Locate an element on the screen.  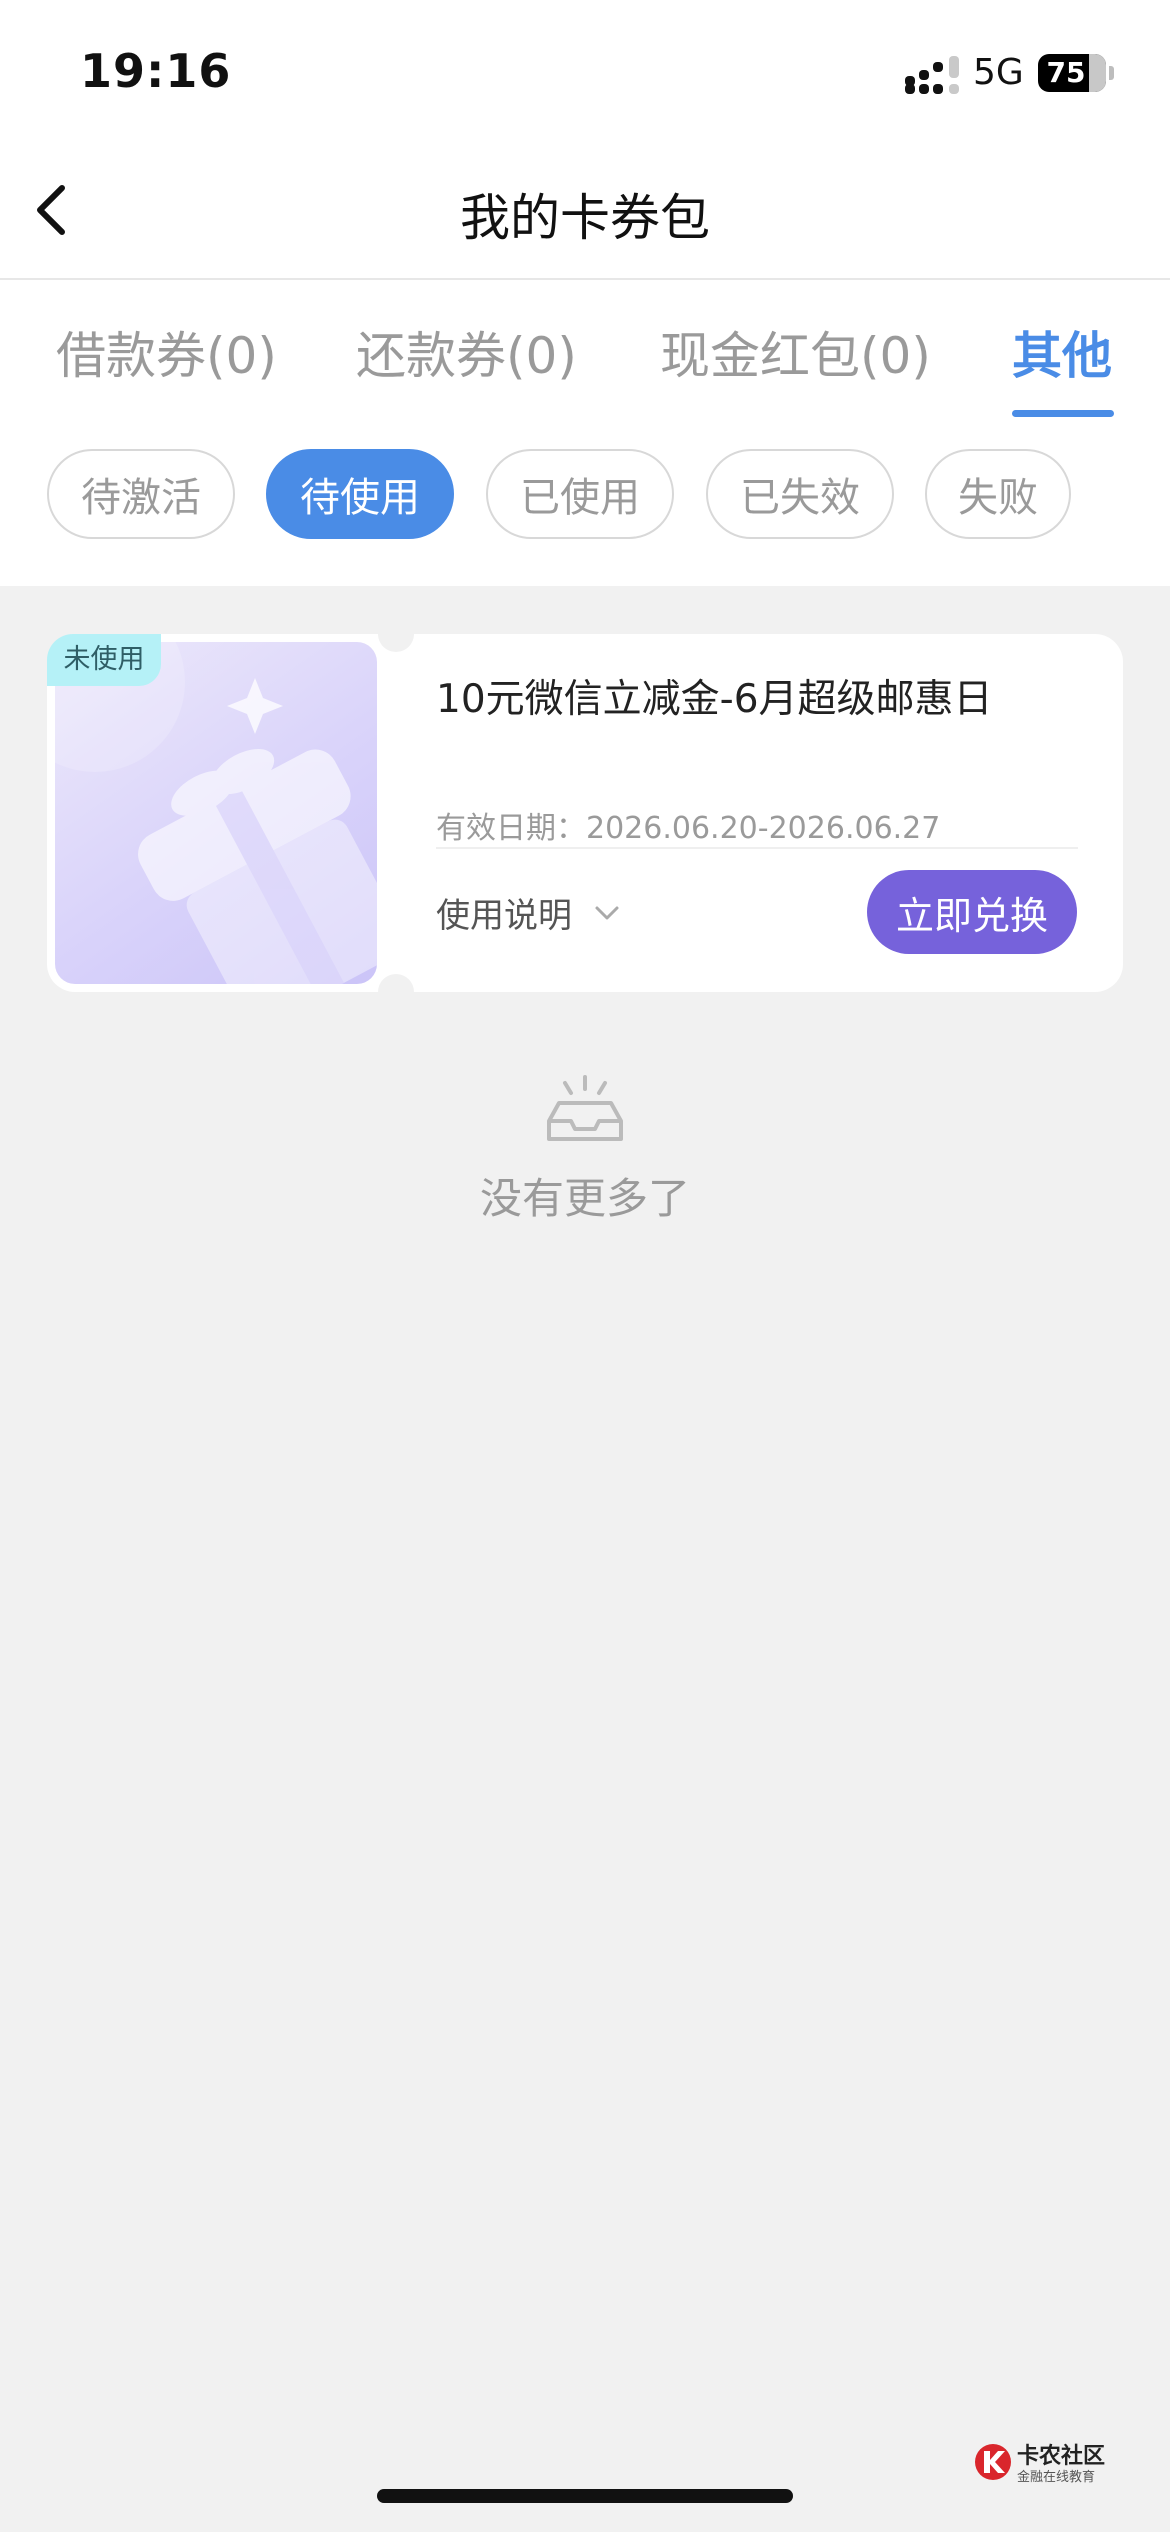
header-divider is located at coordinates (585, 279).